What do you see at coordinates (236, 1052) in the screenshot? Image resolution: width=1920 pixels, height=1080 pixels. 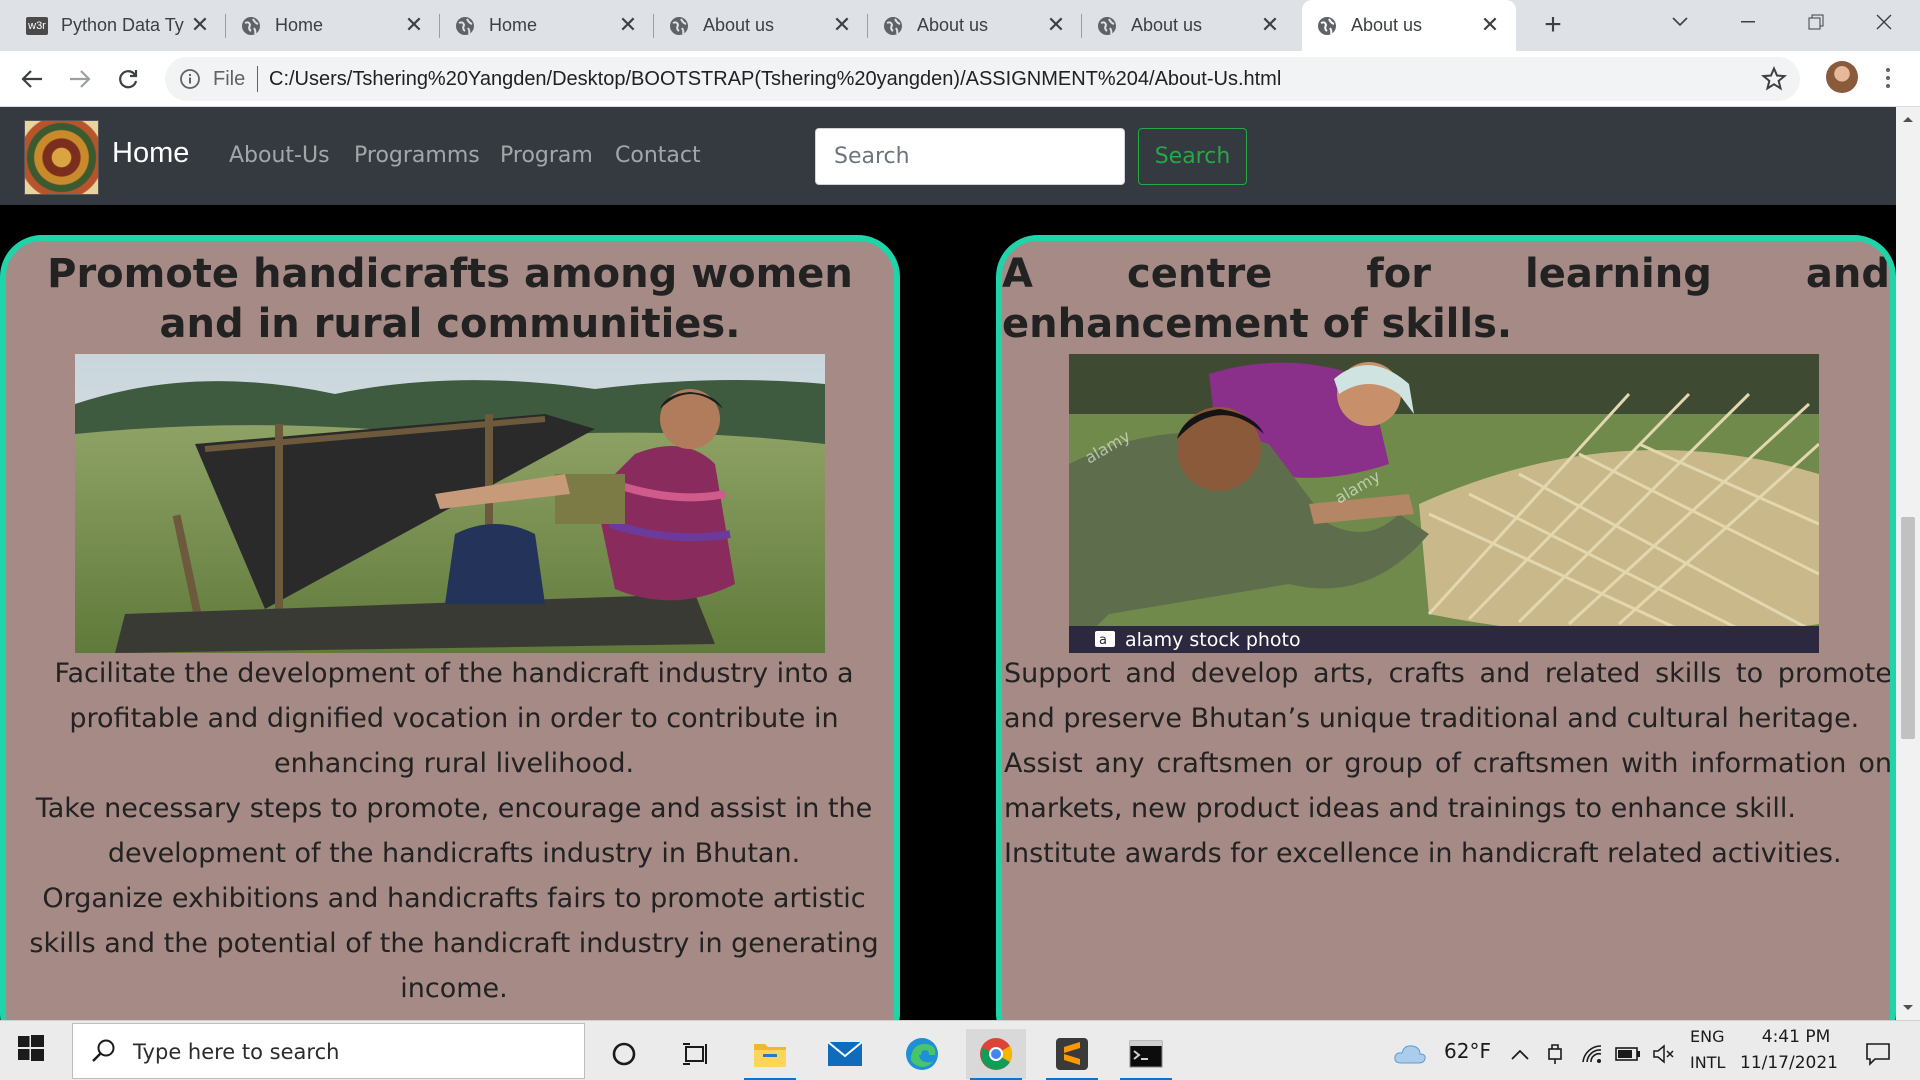 I see `taskbar-search-placeholder: Type here to search` at bounding box center [236, 1052].